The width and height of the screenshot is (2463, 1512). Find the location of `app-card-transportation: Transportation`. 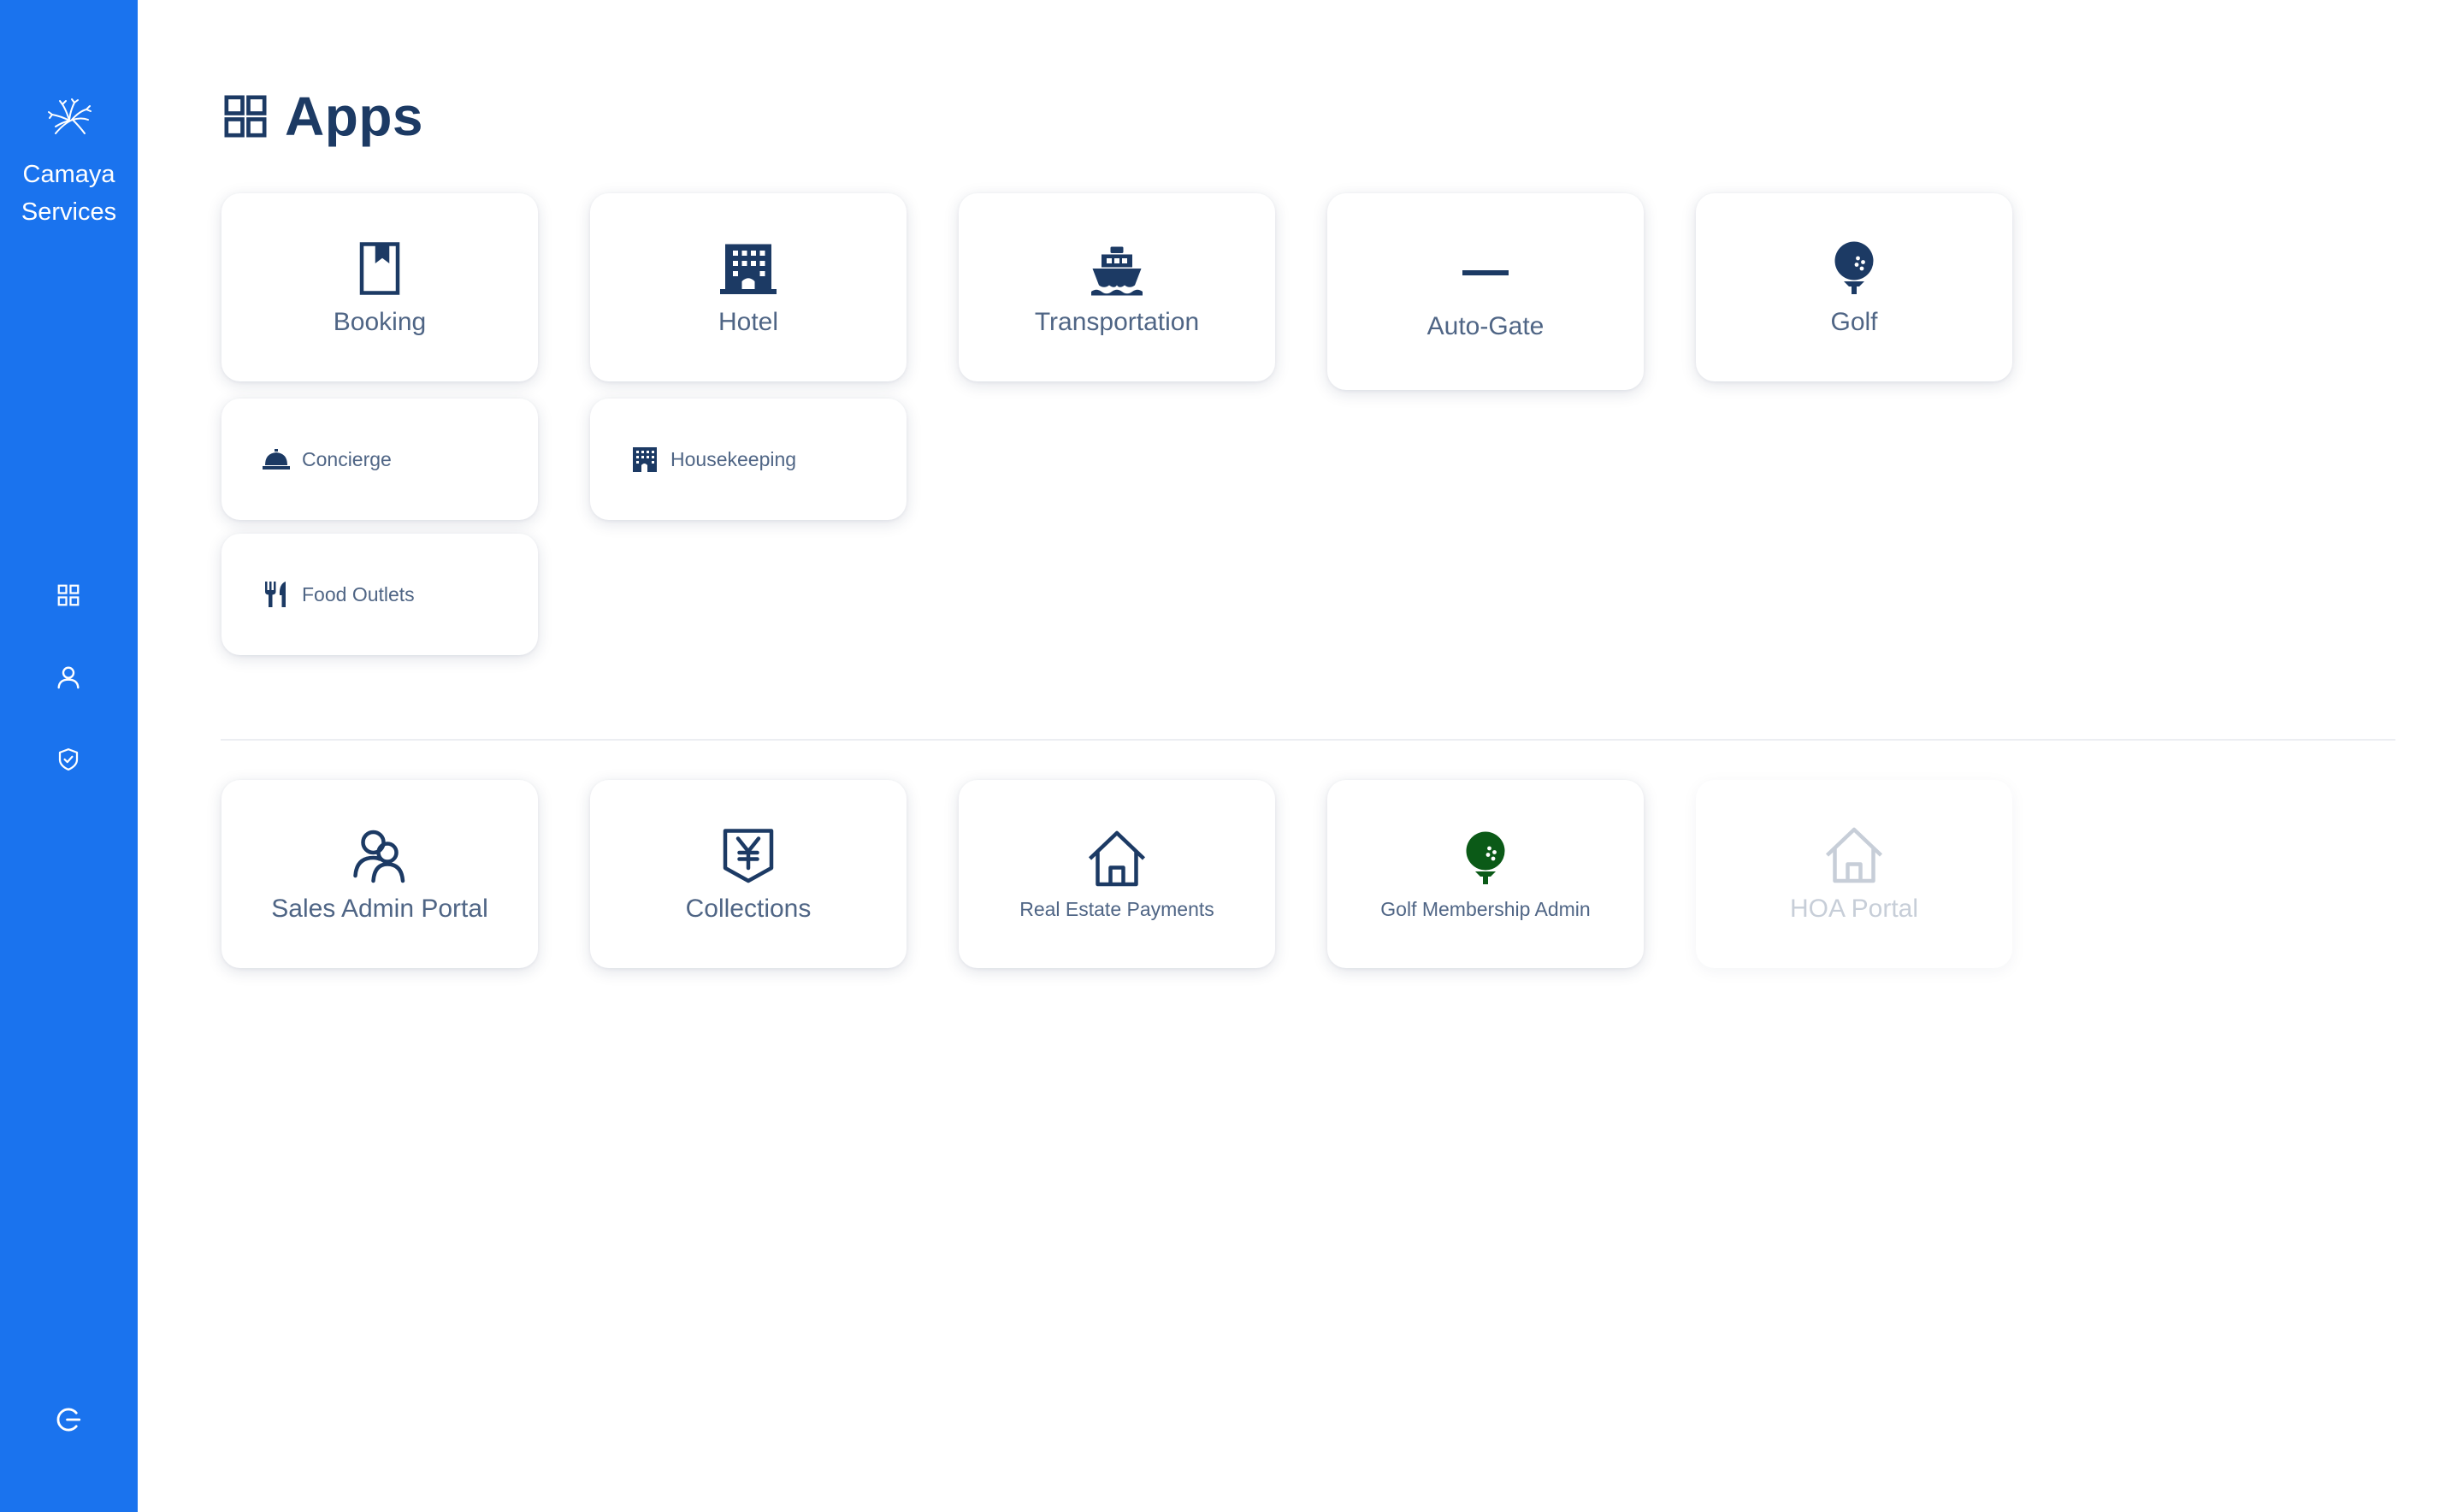

app-card-transportation: Transportation is located at coordinates (1117, 287).